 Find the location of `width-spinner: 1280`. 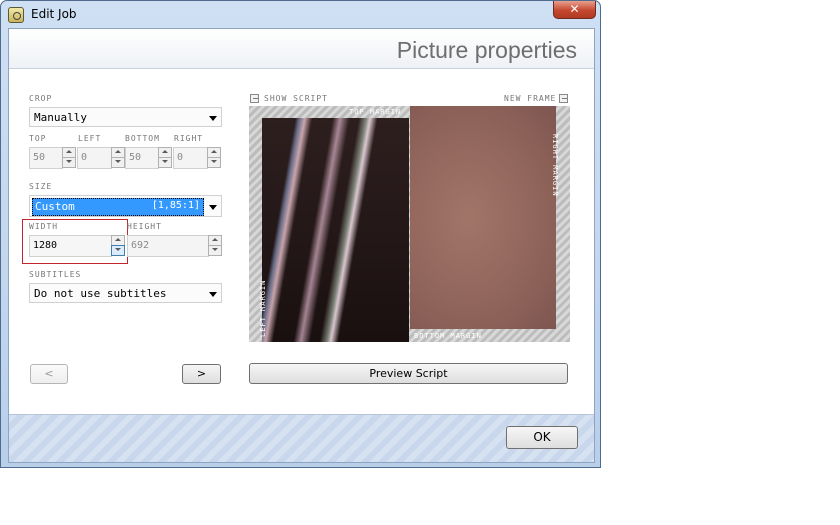

width-spinner: 1280 is located at coordinates (77, 246).